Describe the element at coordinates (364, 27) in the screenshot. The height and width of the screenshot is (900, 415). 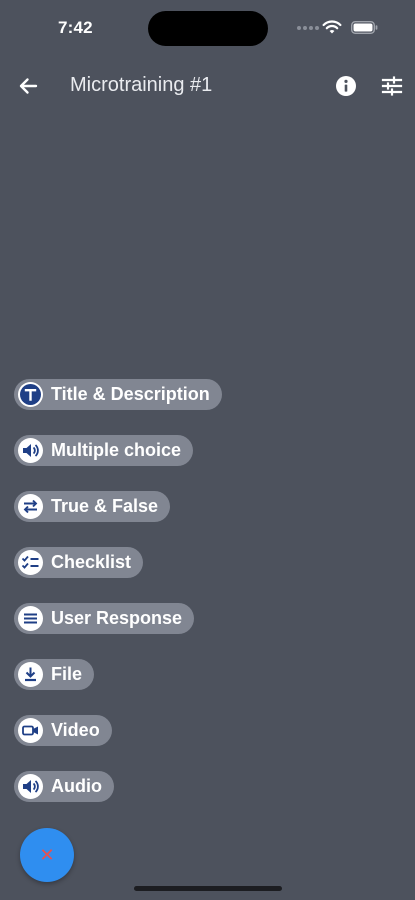
I see `battery-icon` at that location.